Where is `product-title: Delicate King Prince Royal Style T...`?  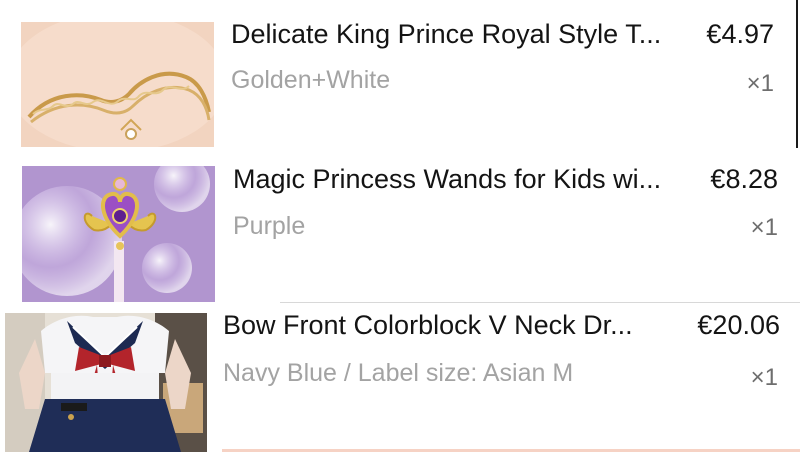
product-title: Delicate King Prince Royal Style T... is located at coordinates (446, 34).